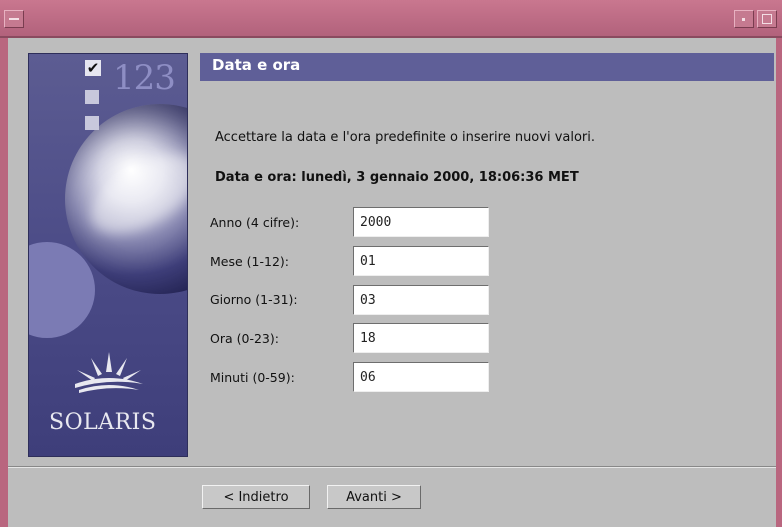  What do you see at coordinates (103, 422) in the screenshot?
I see `solaris-logo: SOLARIS` at bounding box center [103, 422].